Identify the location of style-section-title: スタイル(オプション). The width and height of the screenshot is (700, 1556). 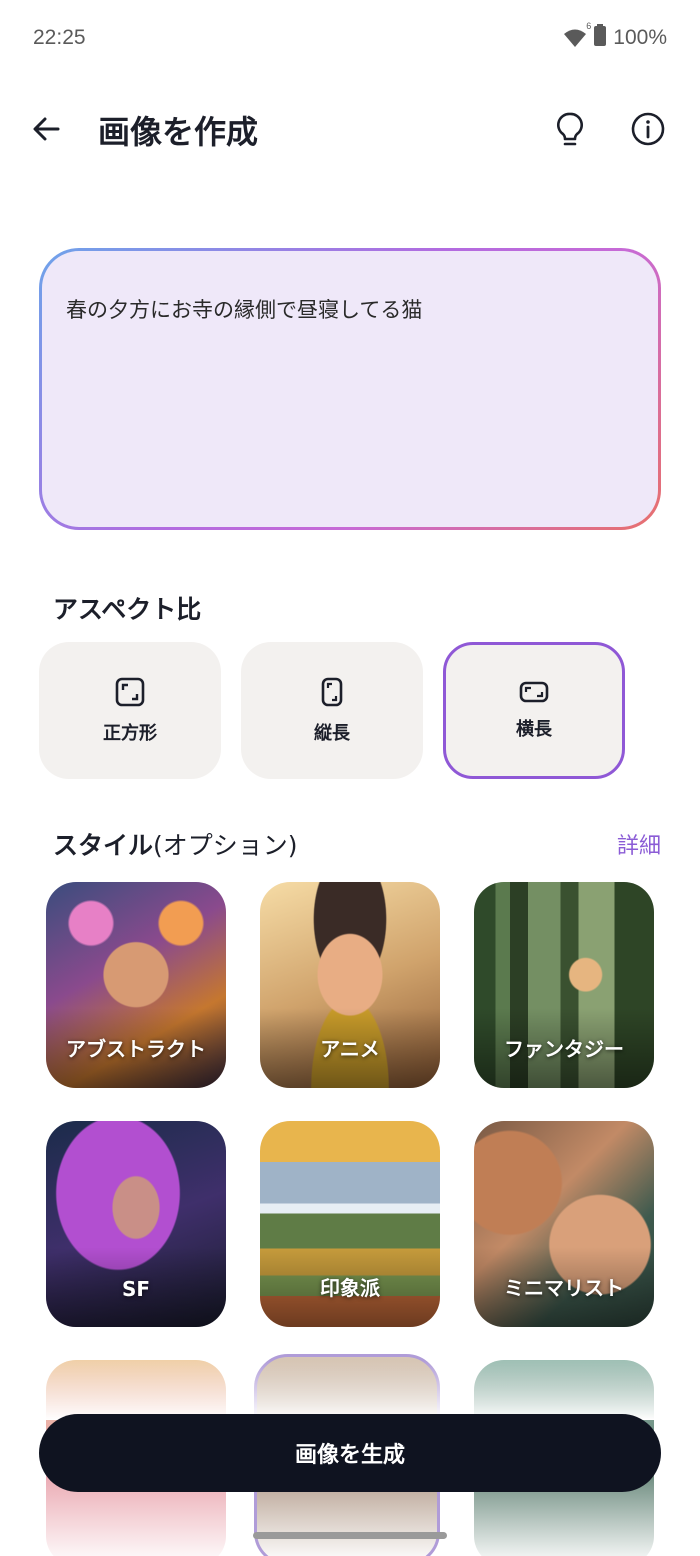
(175, 844).